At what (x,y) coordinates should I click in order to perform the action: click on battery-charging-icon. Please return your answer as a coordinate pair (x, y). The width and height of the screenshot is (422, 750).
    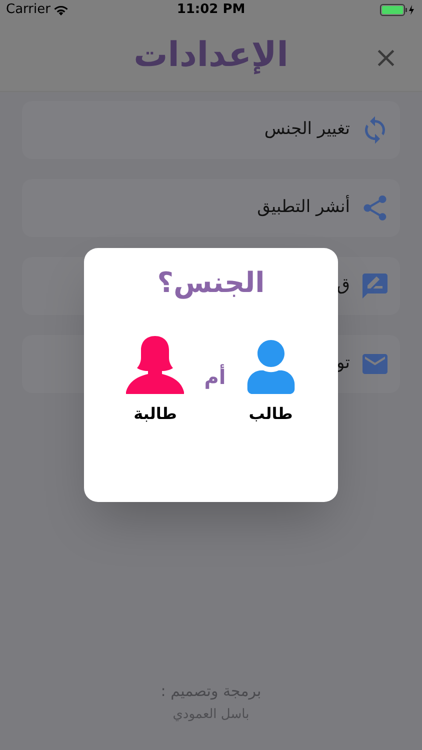
    Looking at the image, I should click on (398, 10).